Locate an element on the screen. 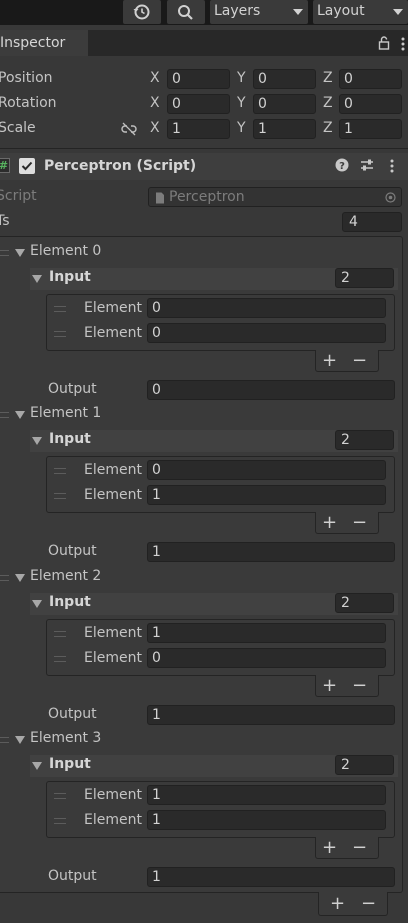 The image size is (408, 923). rotation-z-field: 0 is located at coordinates (370, 104).